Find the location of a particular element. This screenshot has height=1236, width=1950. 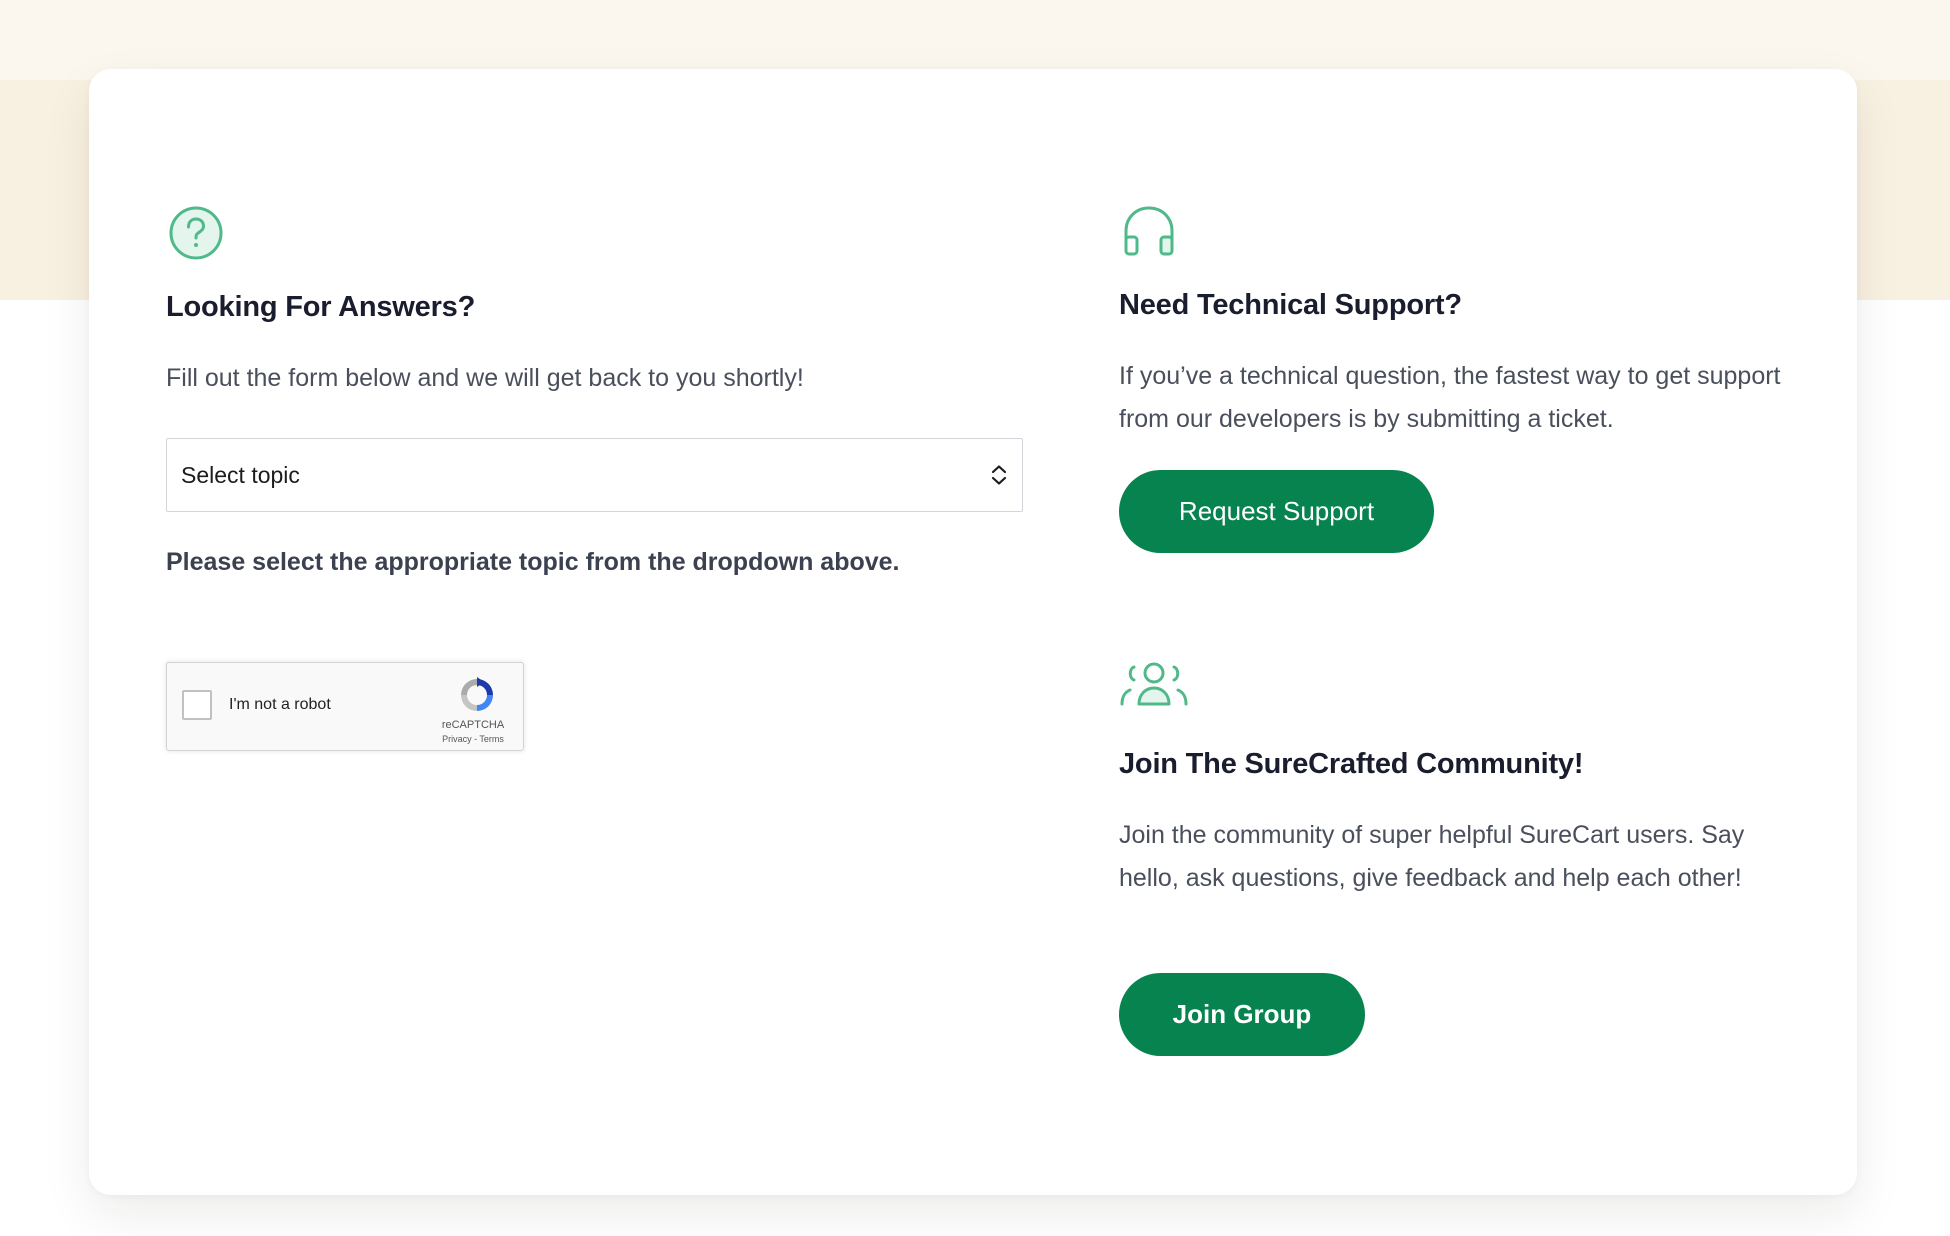

recaptcha-logo-icon is located at coordinates (477, 695).